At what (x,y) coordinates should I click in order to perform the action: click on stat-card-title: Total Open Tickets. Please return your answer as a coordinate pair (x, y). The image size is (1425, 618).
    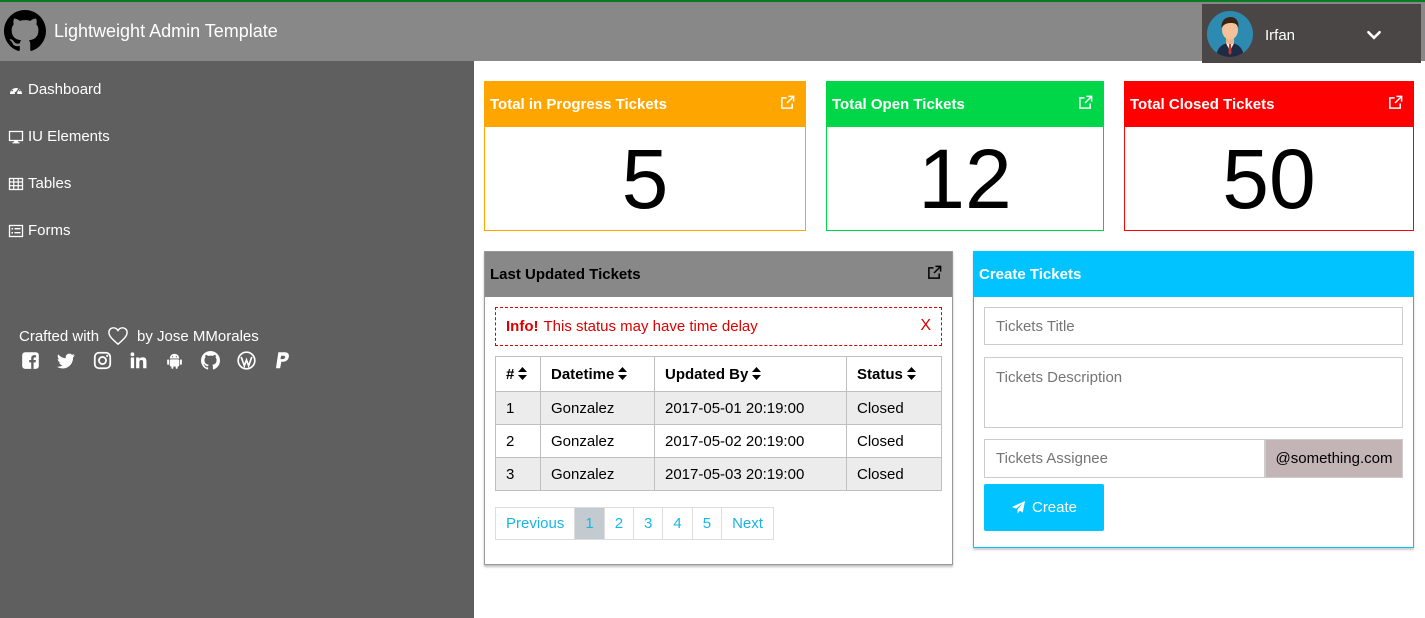
    Looking at the image, I should click on (898, 104).